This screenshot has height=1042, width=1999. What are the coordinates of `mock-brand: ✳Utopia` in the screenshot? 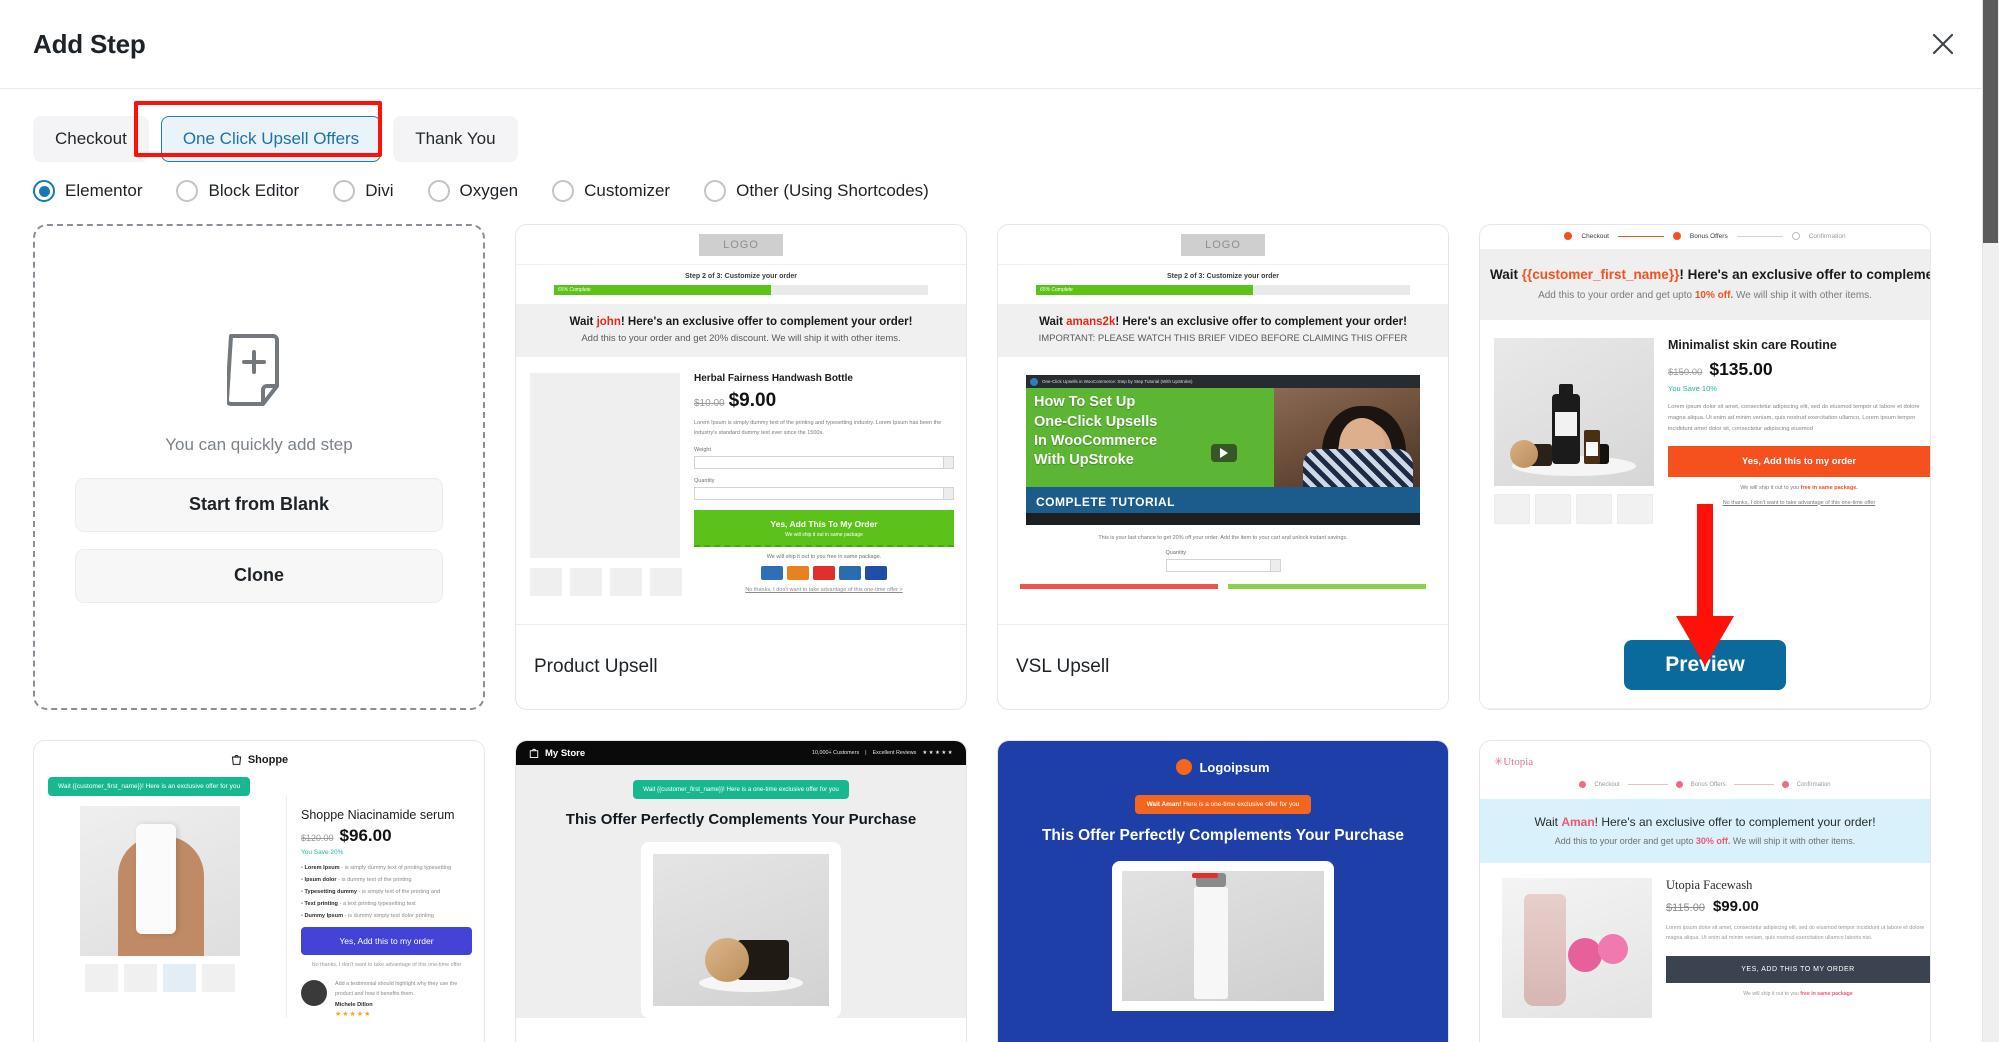 It's located at (1514, 762).